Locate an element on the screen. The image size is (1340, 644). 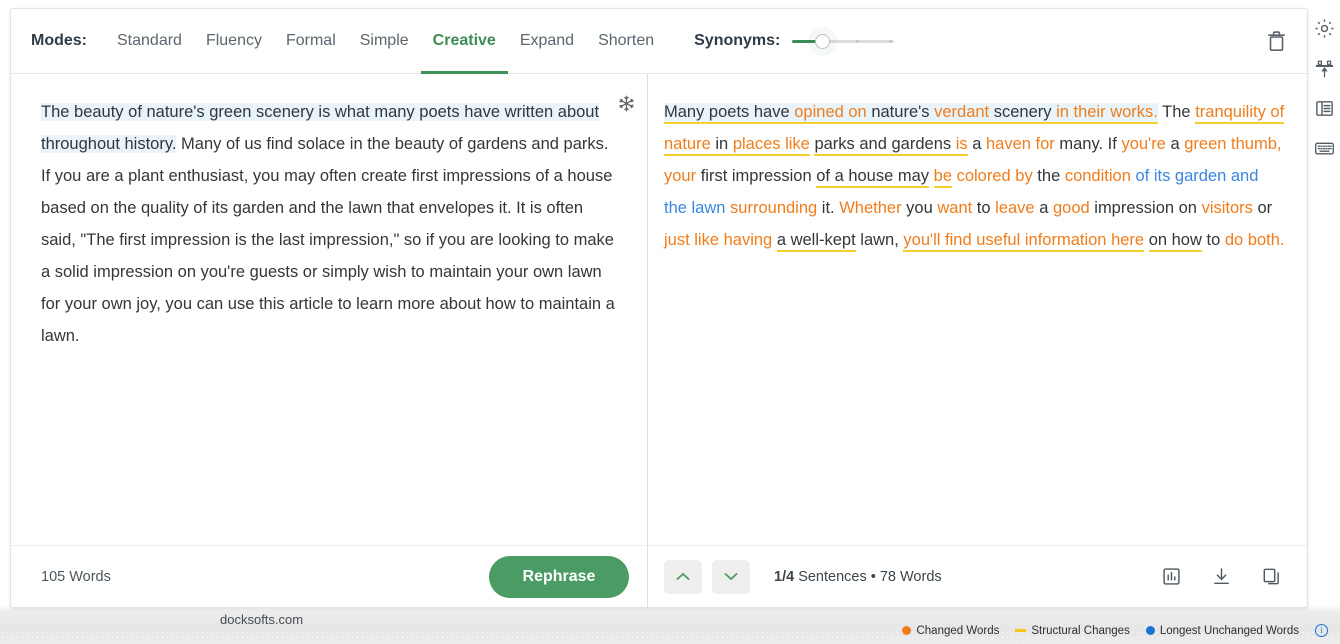
result-text-segment: nature's is located at coordinates (900, 113).